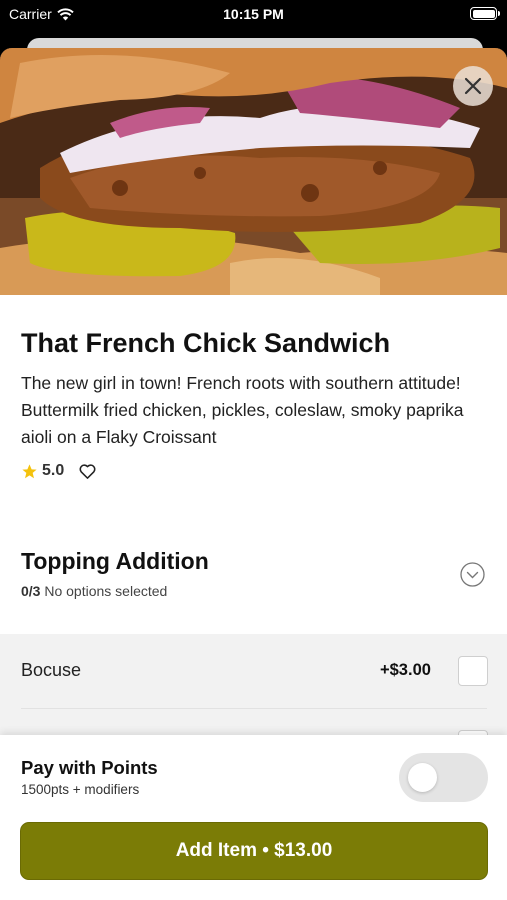 The width and height of the screenshot is (507, 900). Describe the element at coordinates (405, 670) in the screenshot. I see `option-price: +$3.00` at that location.